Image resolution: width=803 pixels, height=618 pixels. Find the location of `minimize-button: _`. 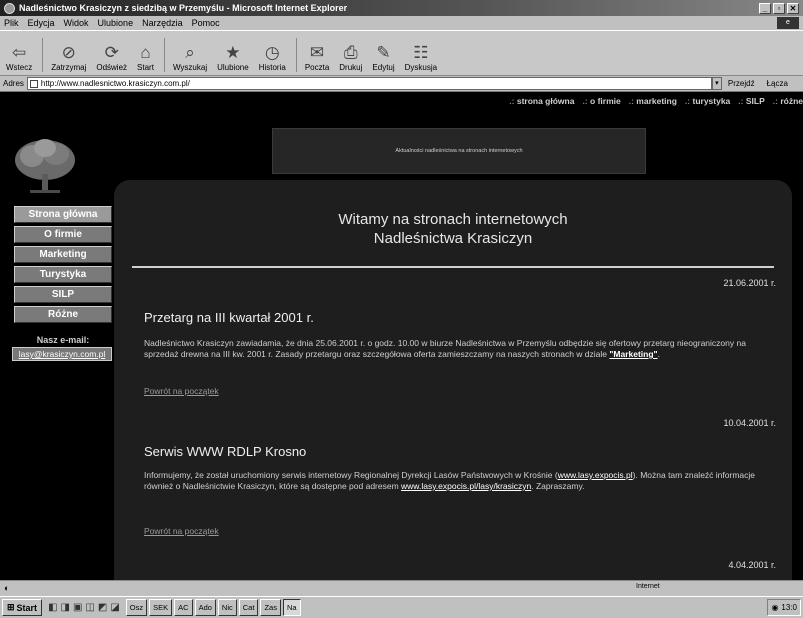

minimize-button: _ is located at coordinates (765, 8).